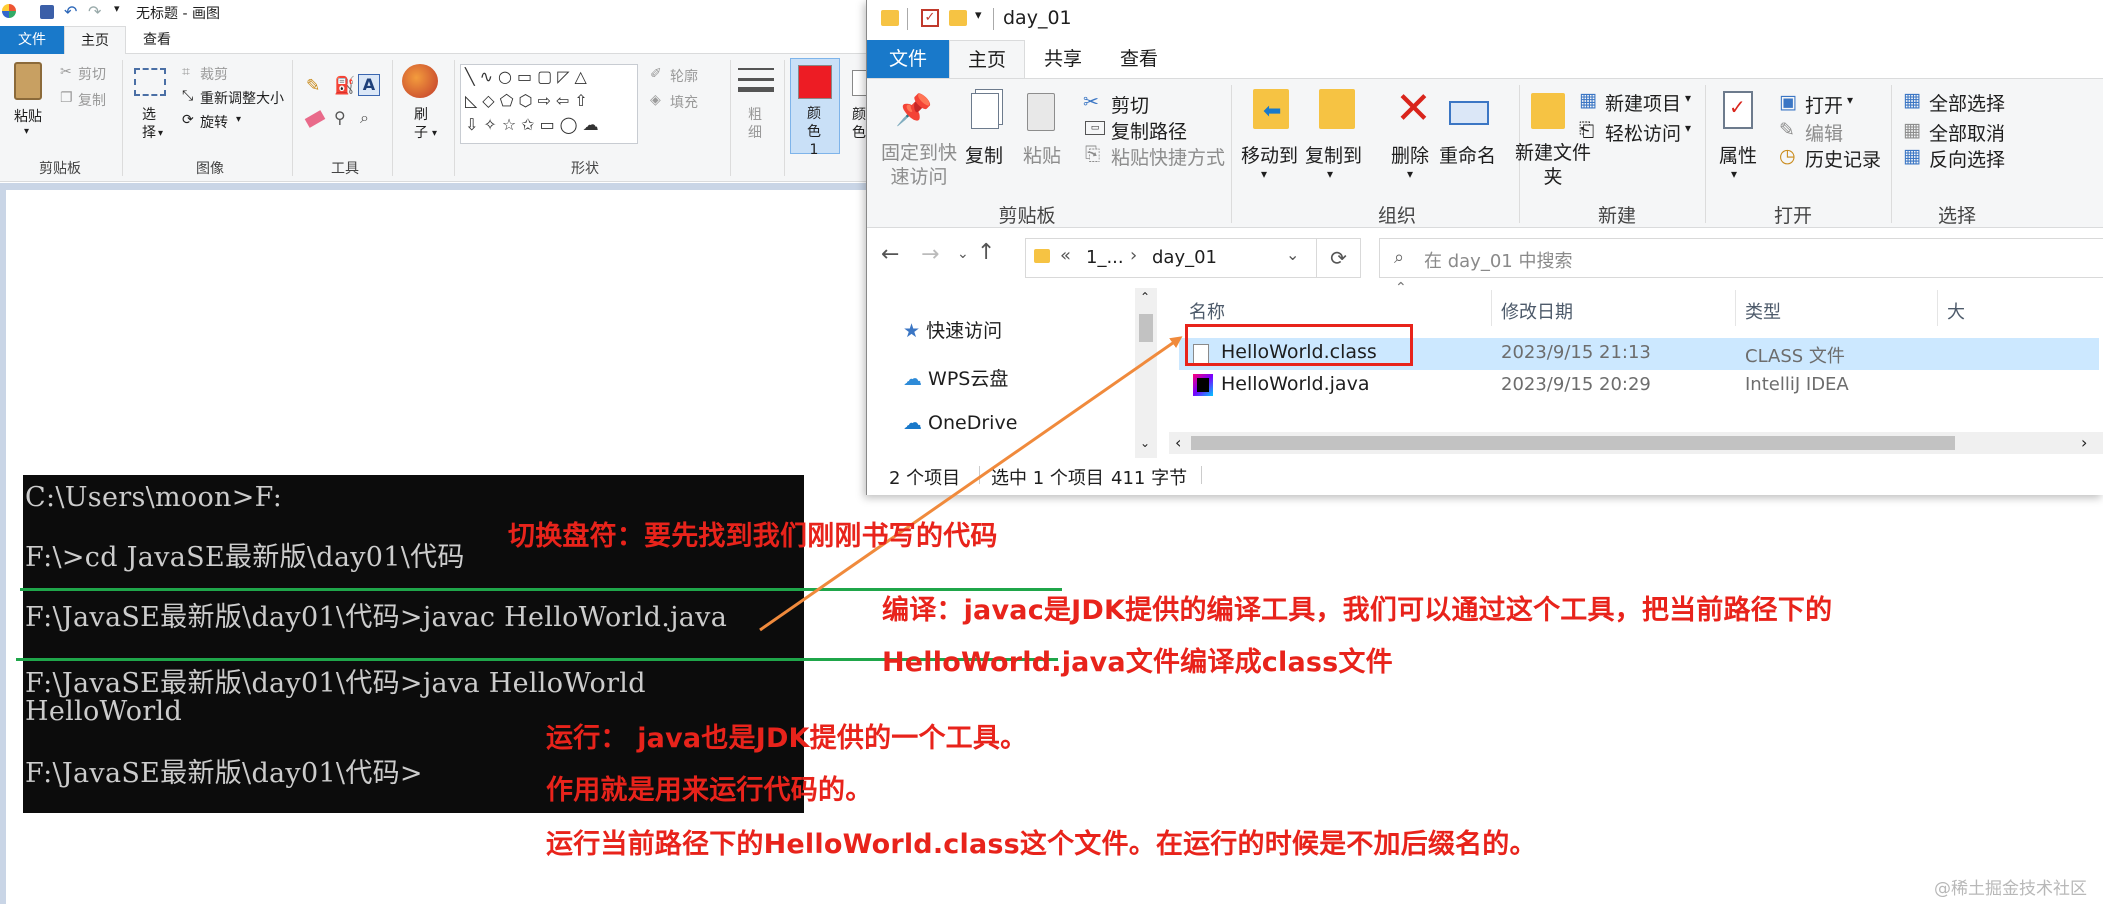 This screenshot has width=2103, height=904. Describe the element at coordinates (709, 790) in the screenshot. I see `annotation-run-line-2: 作用就是用来运行代码的。` at that location.